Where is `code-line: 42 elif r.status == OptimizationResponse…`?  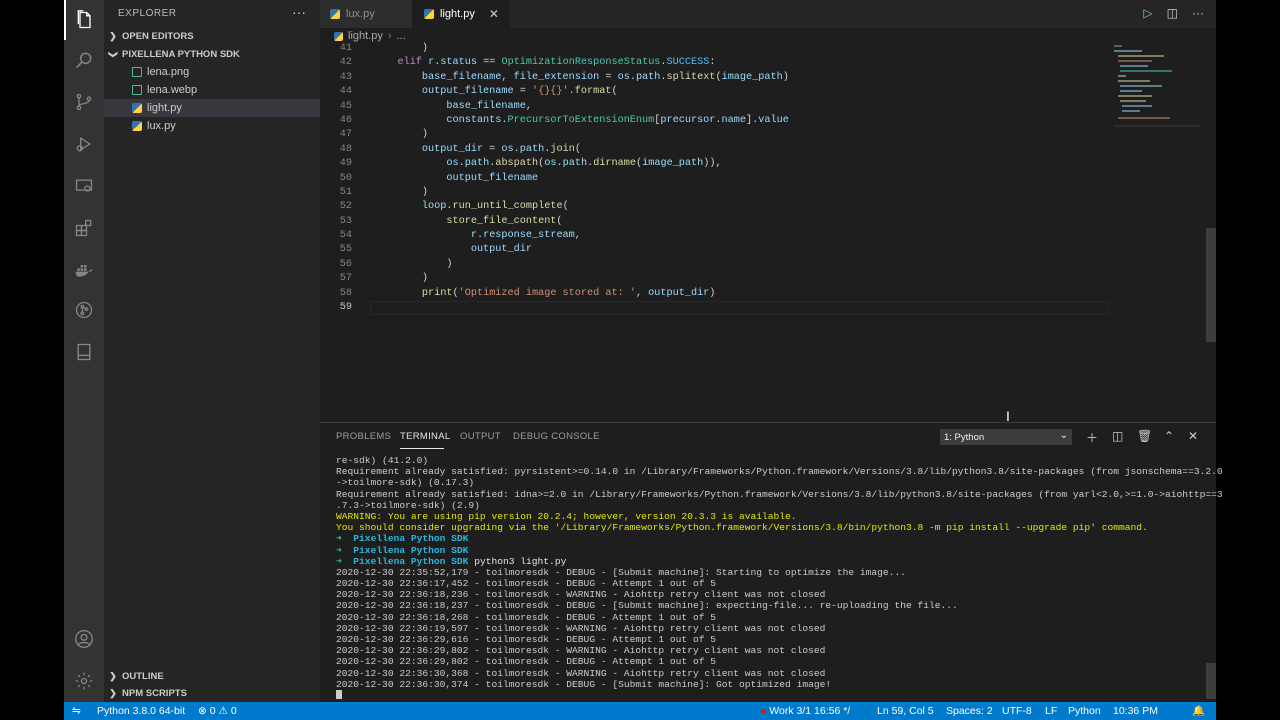
code-line: 42 elif r.status == OptimizationResponse… is located at coordinates (768, 63).